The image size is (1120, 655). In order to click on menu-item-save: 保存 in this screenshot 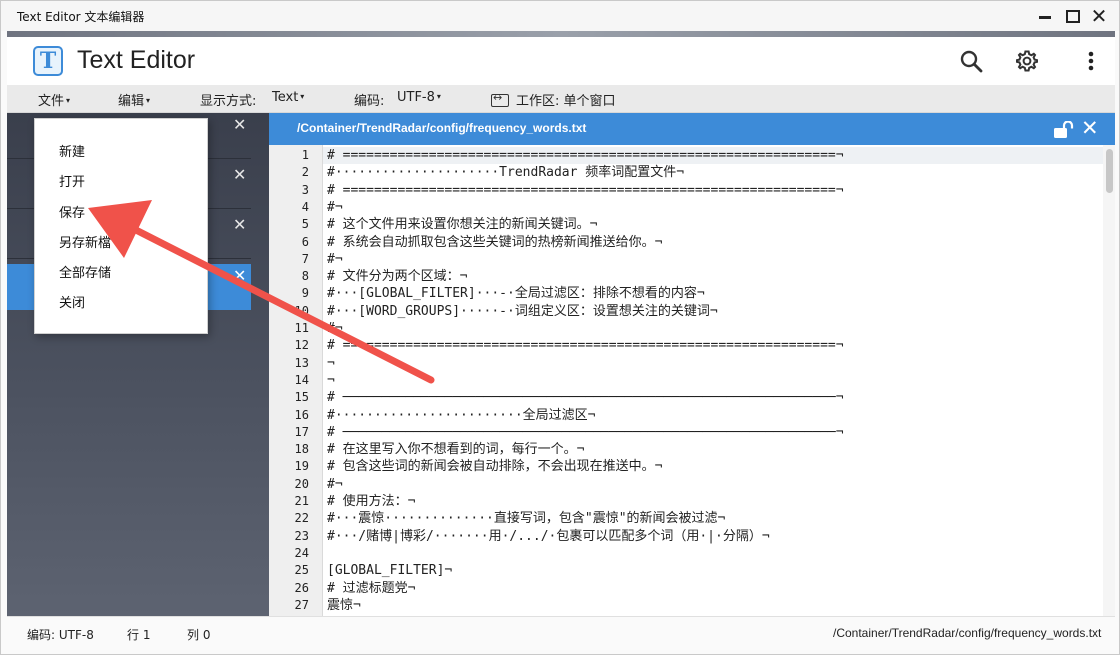, I will do `click(72, 211)`.